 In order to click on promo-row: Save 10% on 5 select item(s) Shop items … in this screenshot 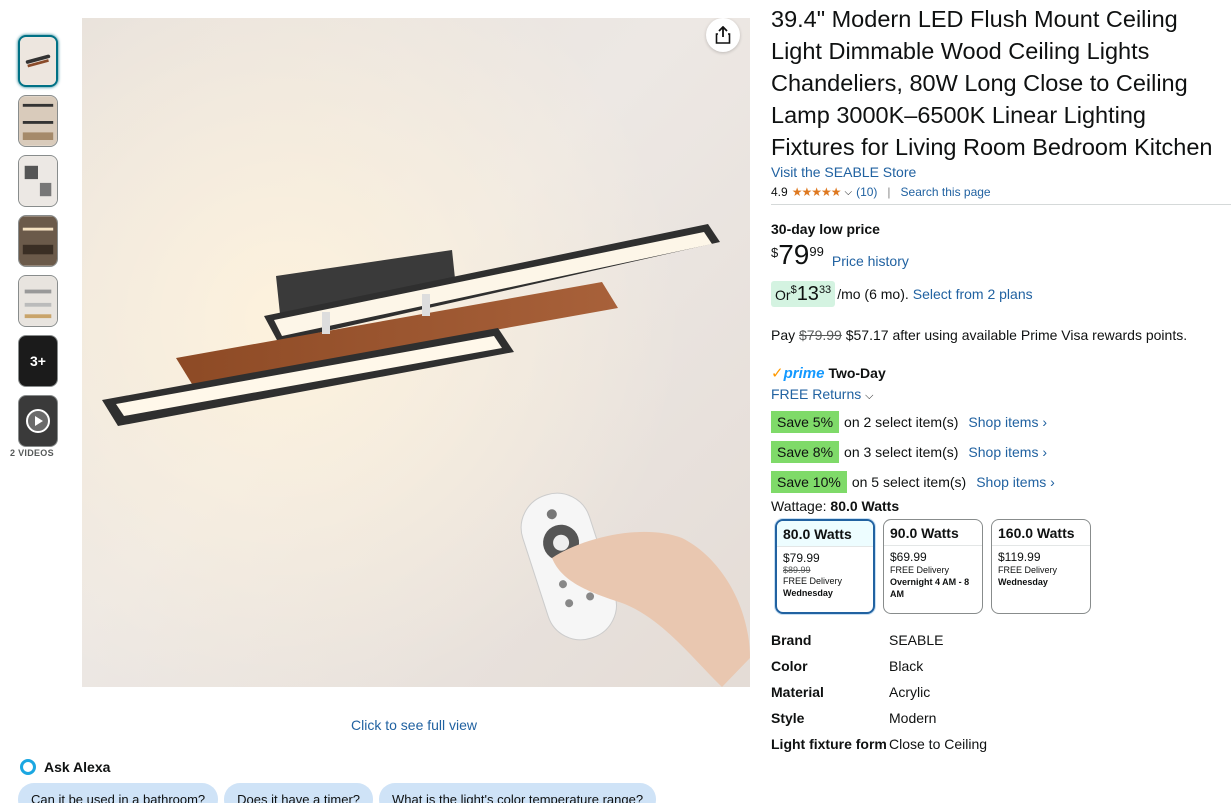, I will do `click(1001, 481)`.